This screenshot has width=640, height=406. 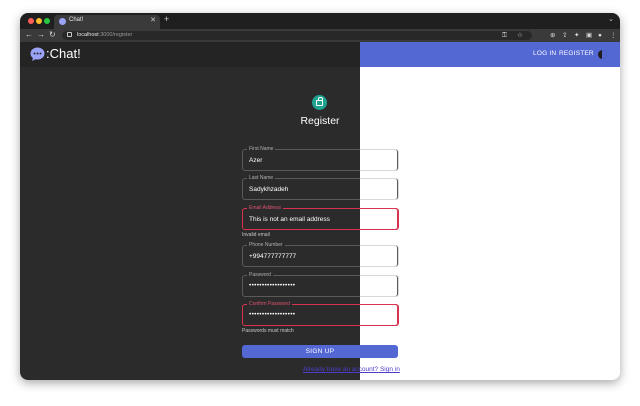 I want to click on register-link: REGISTER, so click(x=576, y=53).